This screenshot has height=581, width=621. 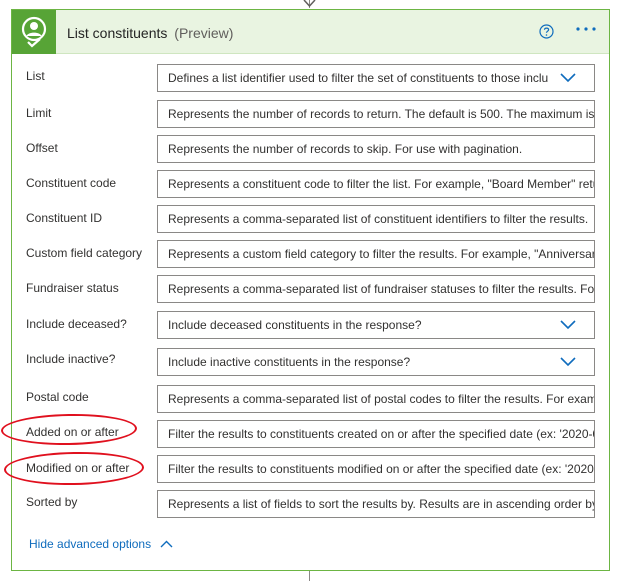 I want to click on constituent-check-icon, so click(x=34, y=32).